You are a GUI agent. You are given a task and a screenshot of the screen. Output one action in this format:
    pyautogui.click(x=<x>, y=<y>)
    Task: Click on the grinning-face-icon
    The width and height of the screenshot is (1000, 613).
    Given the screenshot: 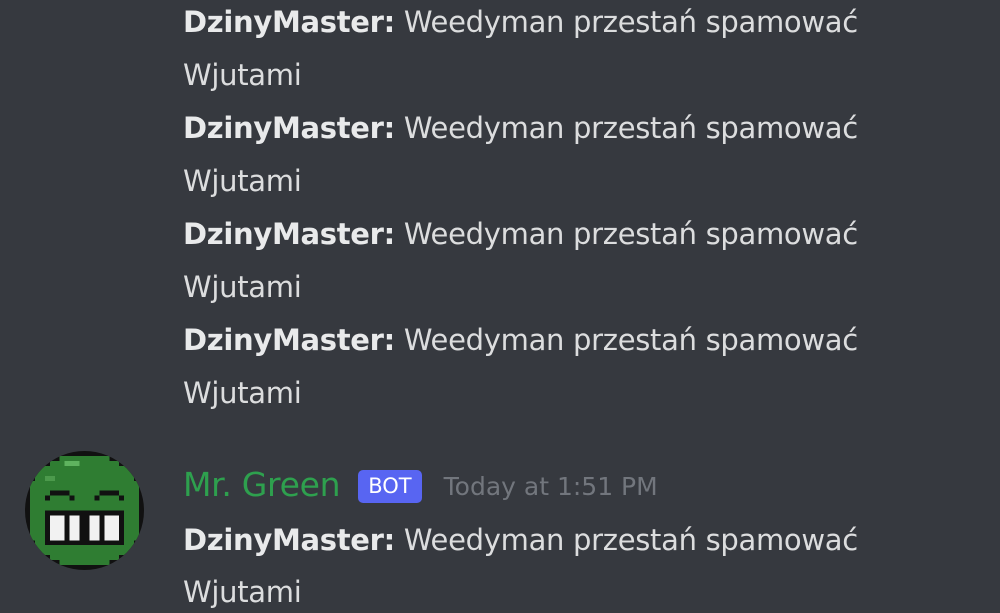 What is the action you would take?
    pyautogui.click(x=84, y=510)
    